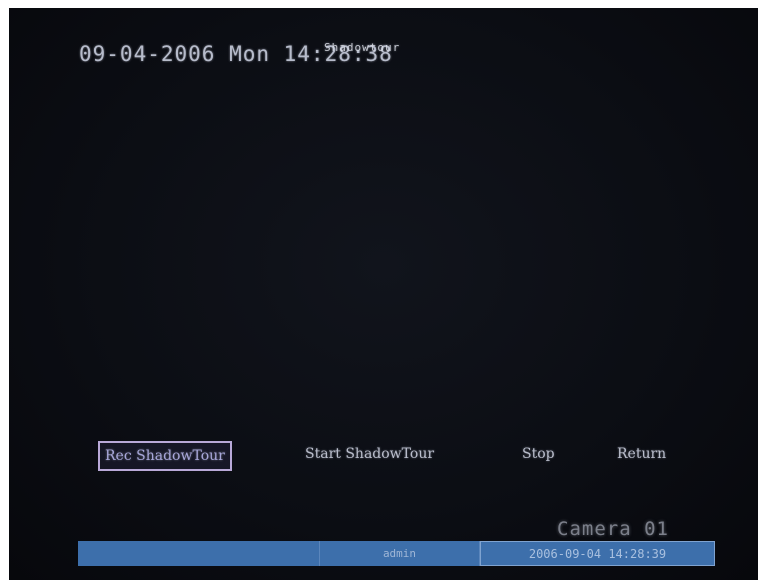 The image size is (766, 580). What do you see at coordinates (613, 529) in the screenshot?
I see `camera-label: Camera 01` at bounding box center [613, 529].